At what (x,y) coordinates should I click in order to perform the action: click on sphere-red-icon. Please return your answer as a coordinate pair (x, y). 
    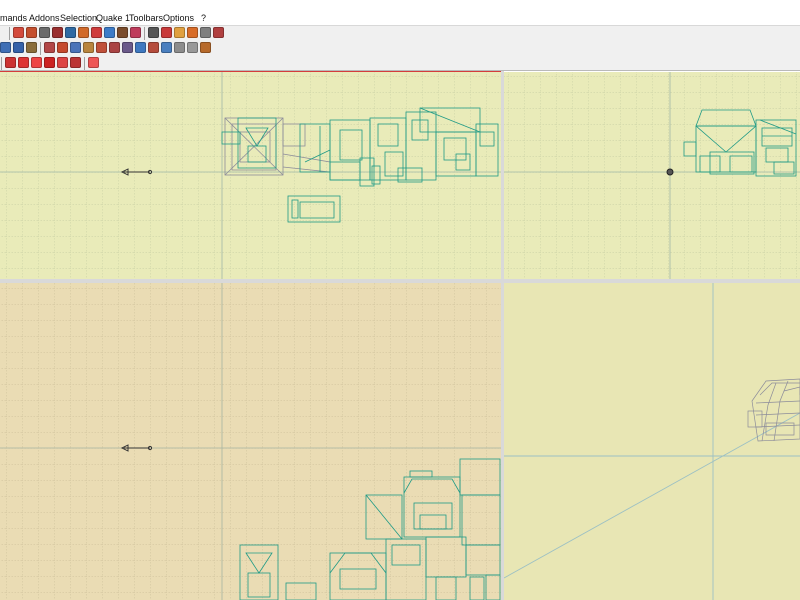
    Looking at the image, I should click on (23, 62).